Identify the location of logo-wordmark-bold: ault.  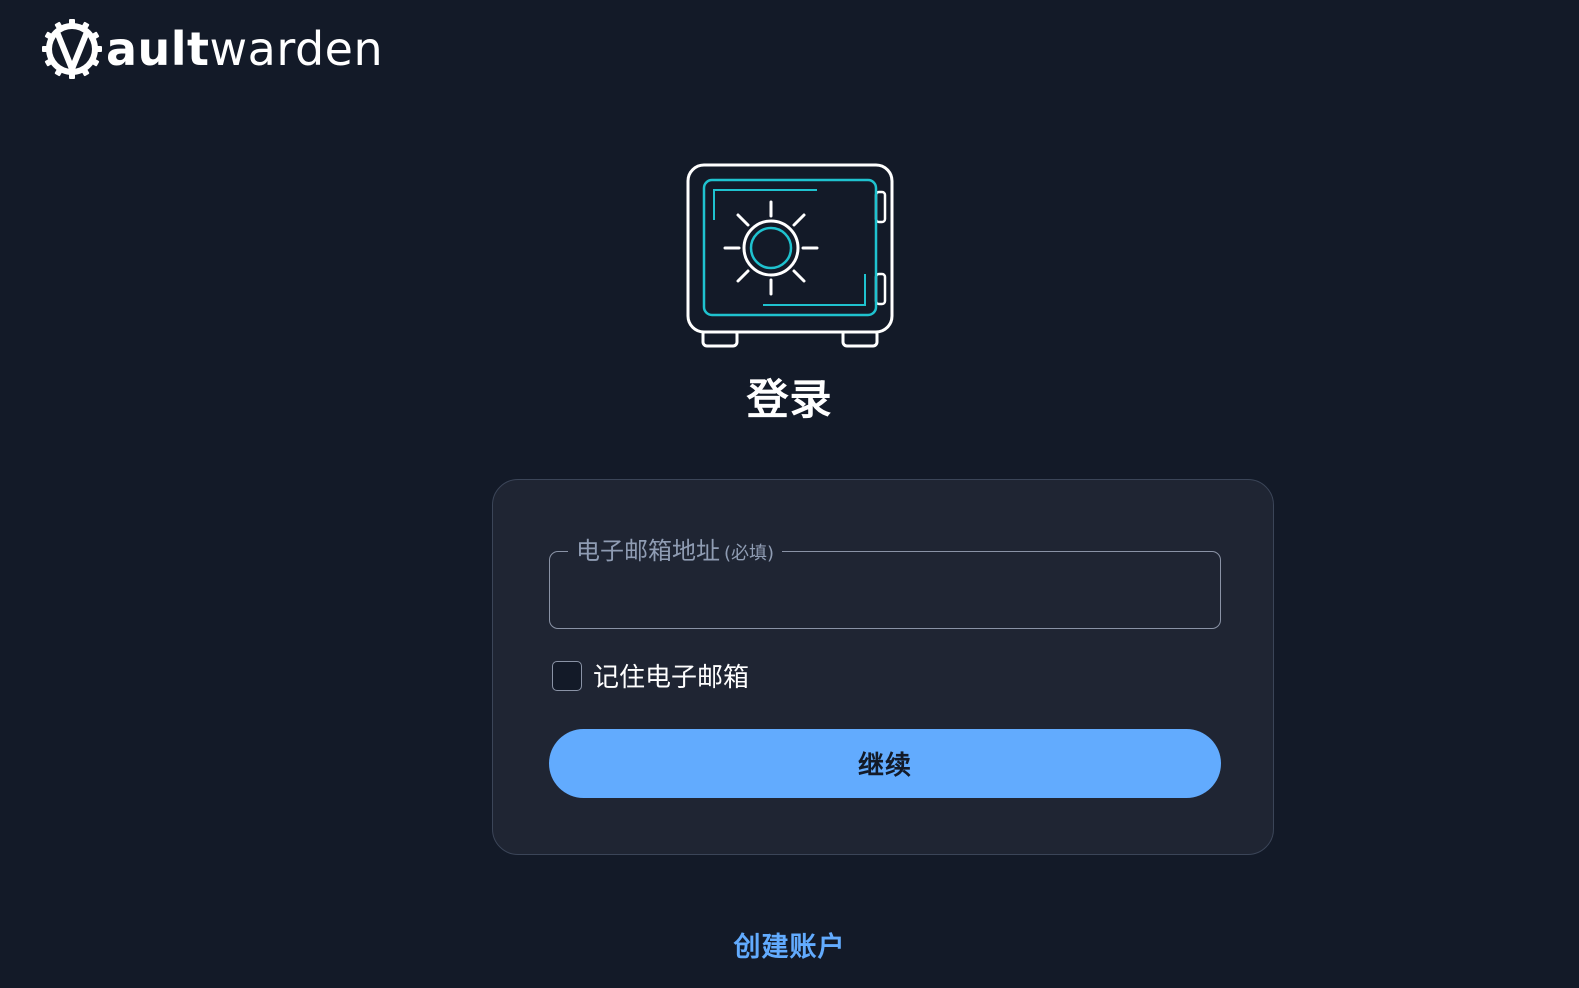
(158, 49).